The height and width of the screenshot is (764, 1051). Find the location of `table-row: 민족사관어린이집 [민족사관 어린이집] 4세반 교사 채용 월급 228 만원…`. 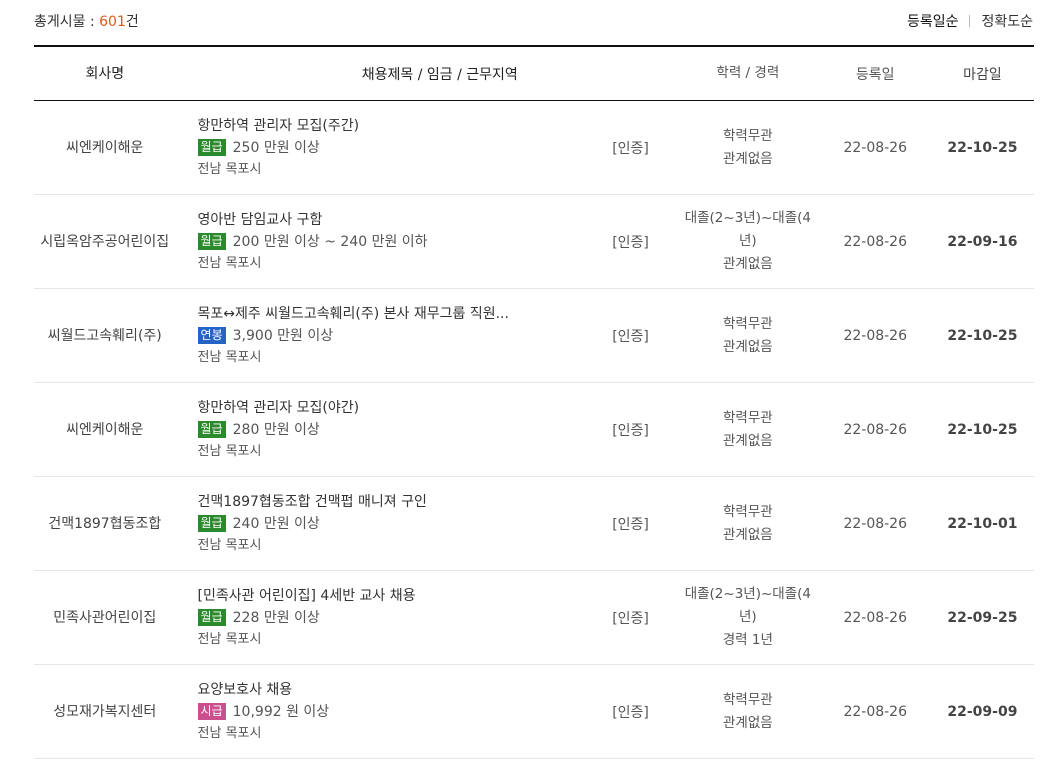

table-row: 민족사관어린이집 [민족사관 어린이집] 4세반 교사 채용 월급 228 만원… is located at coordinates (534, 618).